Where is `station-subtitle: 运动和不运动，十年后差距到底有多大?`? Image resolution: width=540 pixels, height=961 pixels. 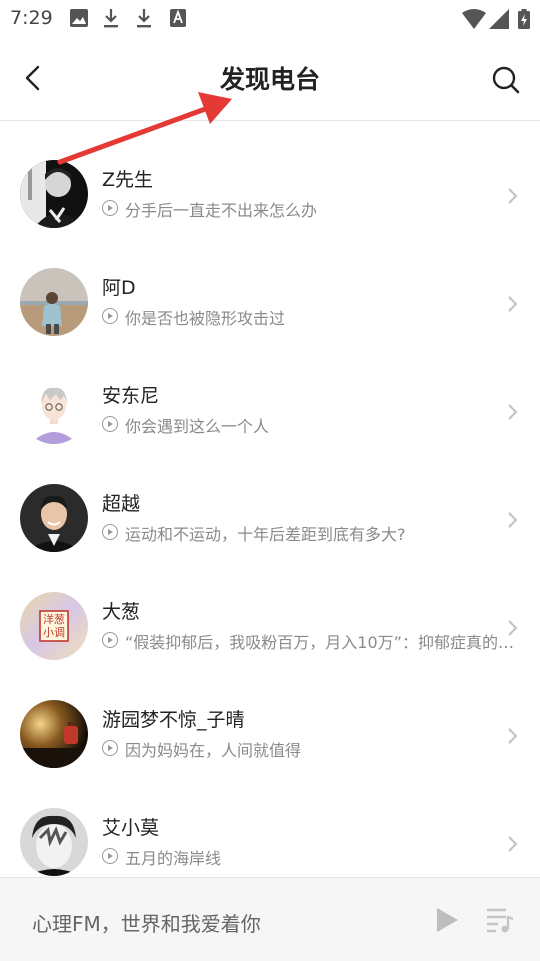 station-subtitle: 运动和不运动，十年后差距到底有多大? is located at coordinates (312, 533).